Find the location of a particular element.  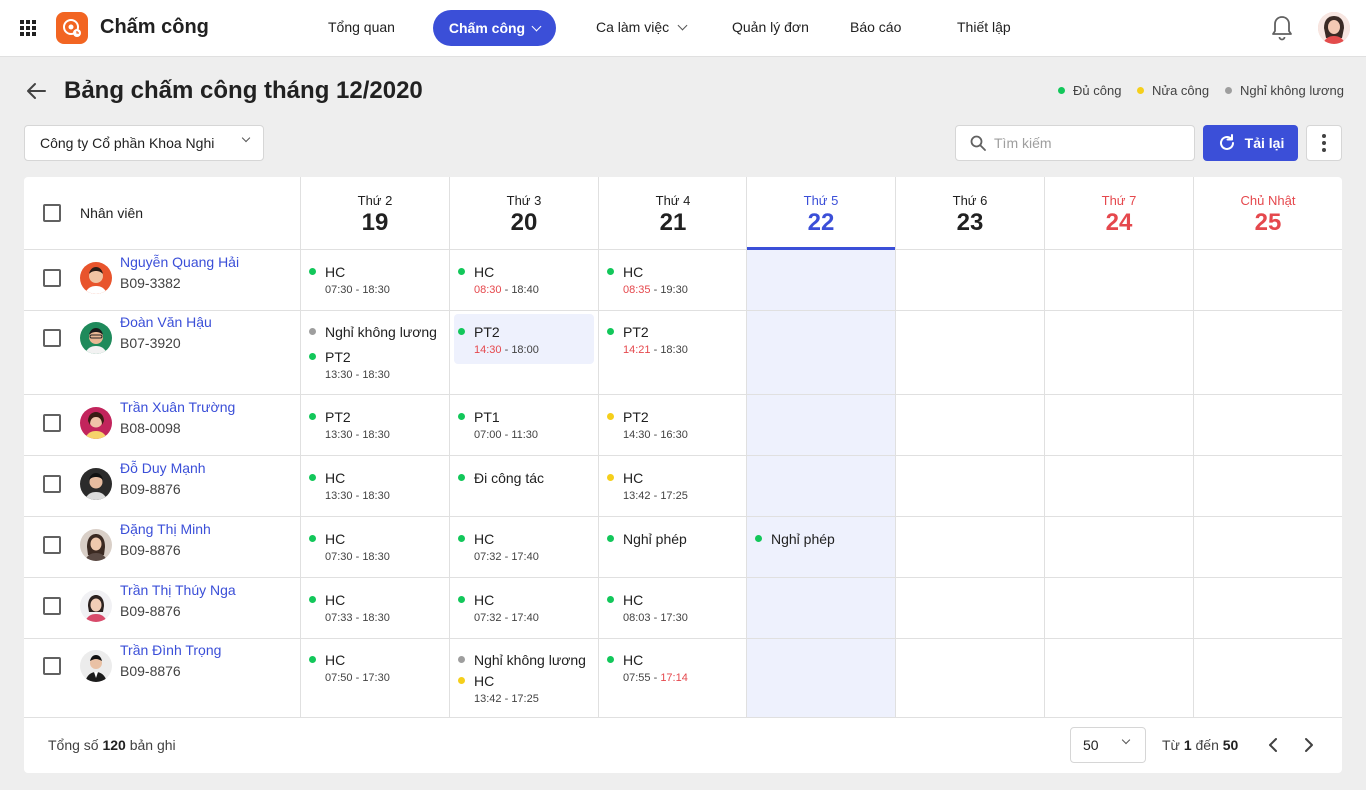

gray-dot-icon is located at coordinates (1228, 90).